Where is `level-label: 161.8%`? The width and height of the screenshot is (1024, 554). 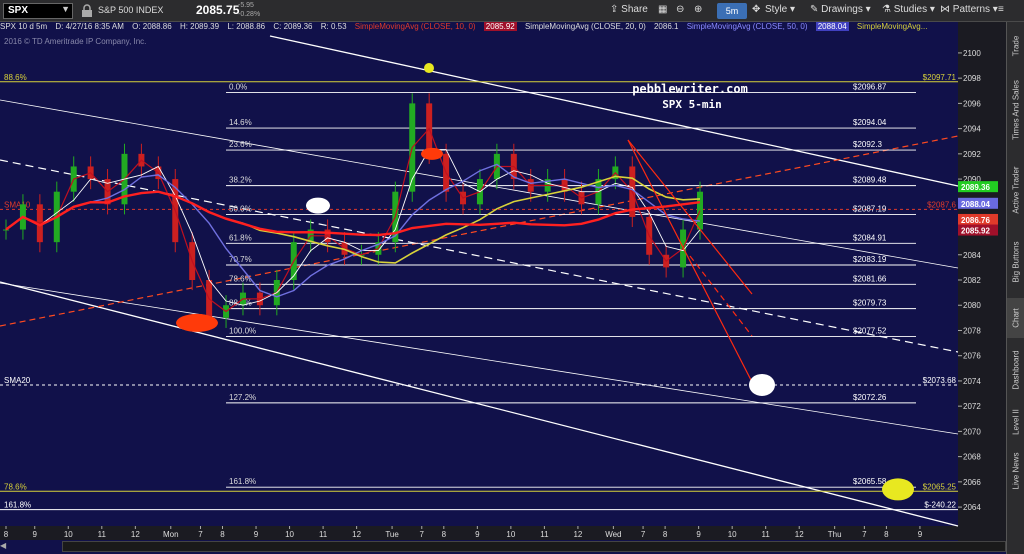
level-label: 161.8% is located at coordinates (17, 505).